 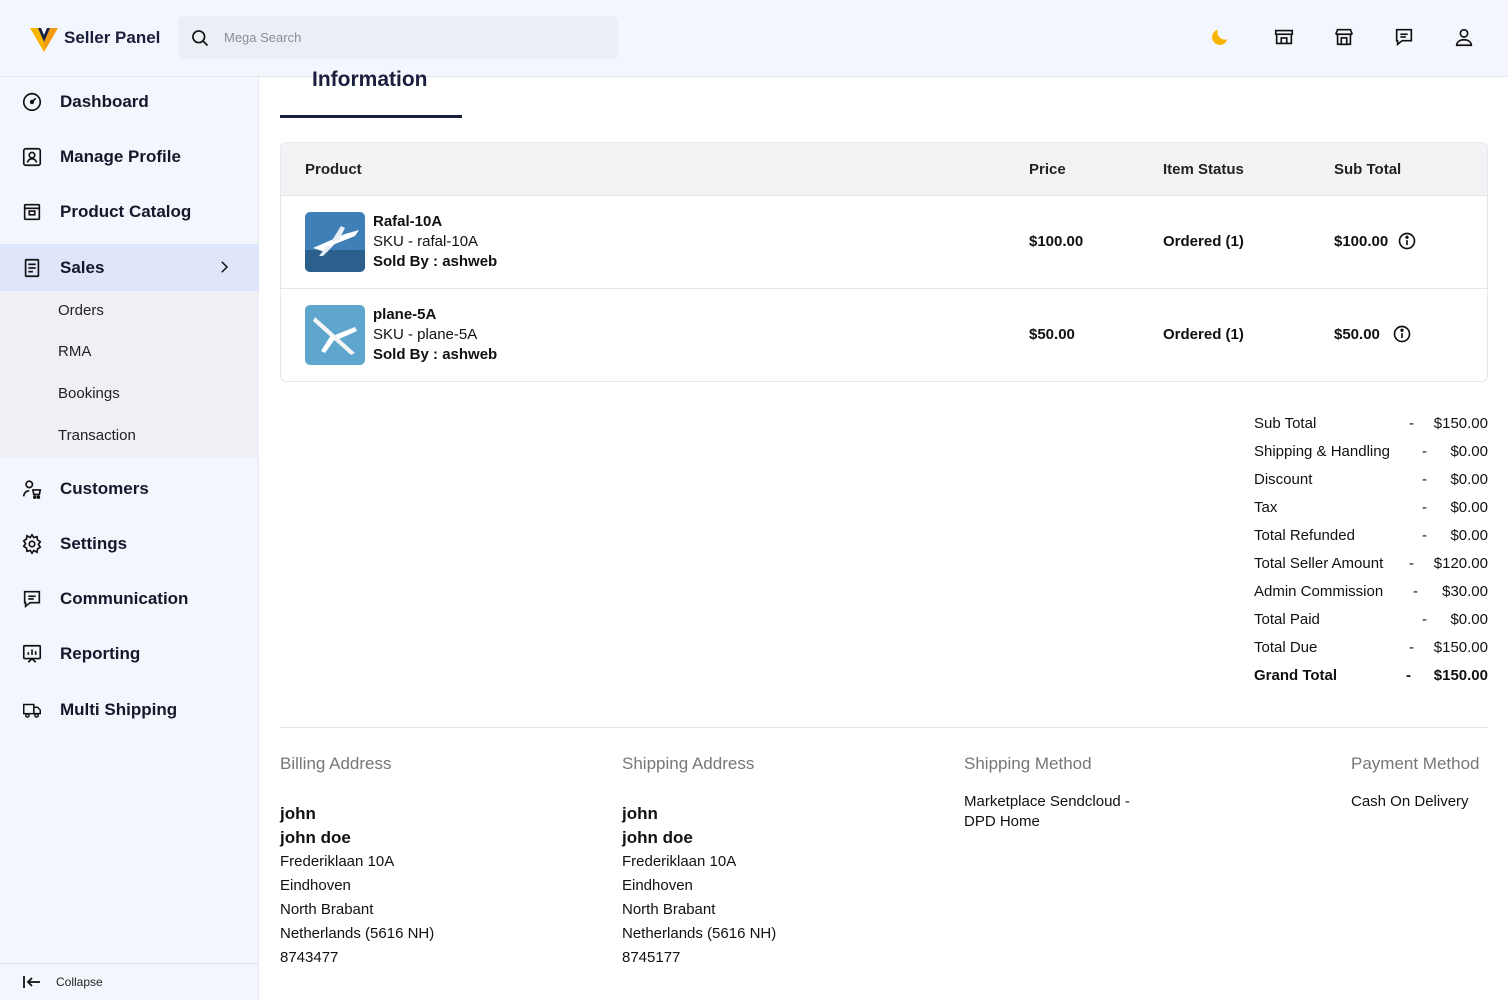 What do you see at coordinates (97, 435) in the screenshot?
I see `submenu-item-transaction: Transaction` at bounding box center [97, 435].